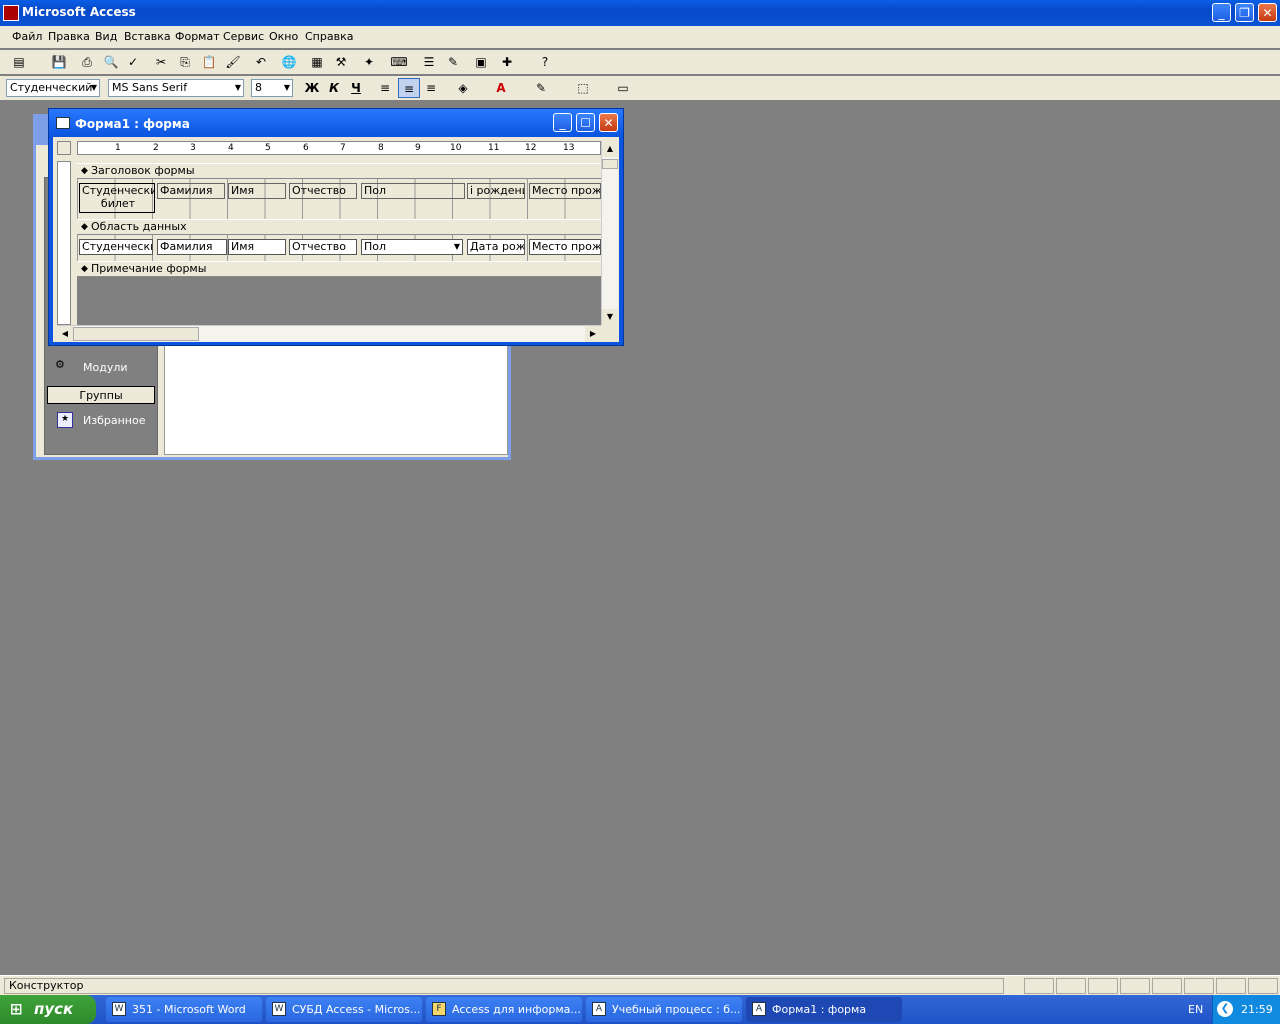 The image size is (1280, 1024). What do you see at coordinates (53, 88) in the screenshot?
I see `object-combo: Студенческий ▼` at bounding box center [53, 88].